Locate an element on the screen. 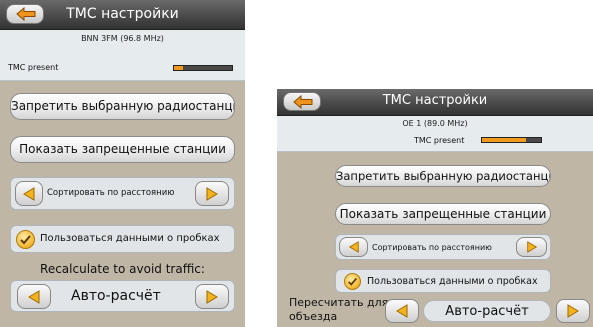 Image resolution: width=593 pixels, height=327 pixels. station-name: BNN 3FM (96.8 MHz) is located at coordinates (122, 38).